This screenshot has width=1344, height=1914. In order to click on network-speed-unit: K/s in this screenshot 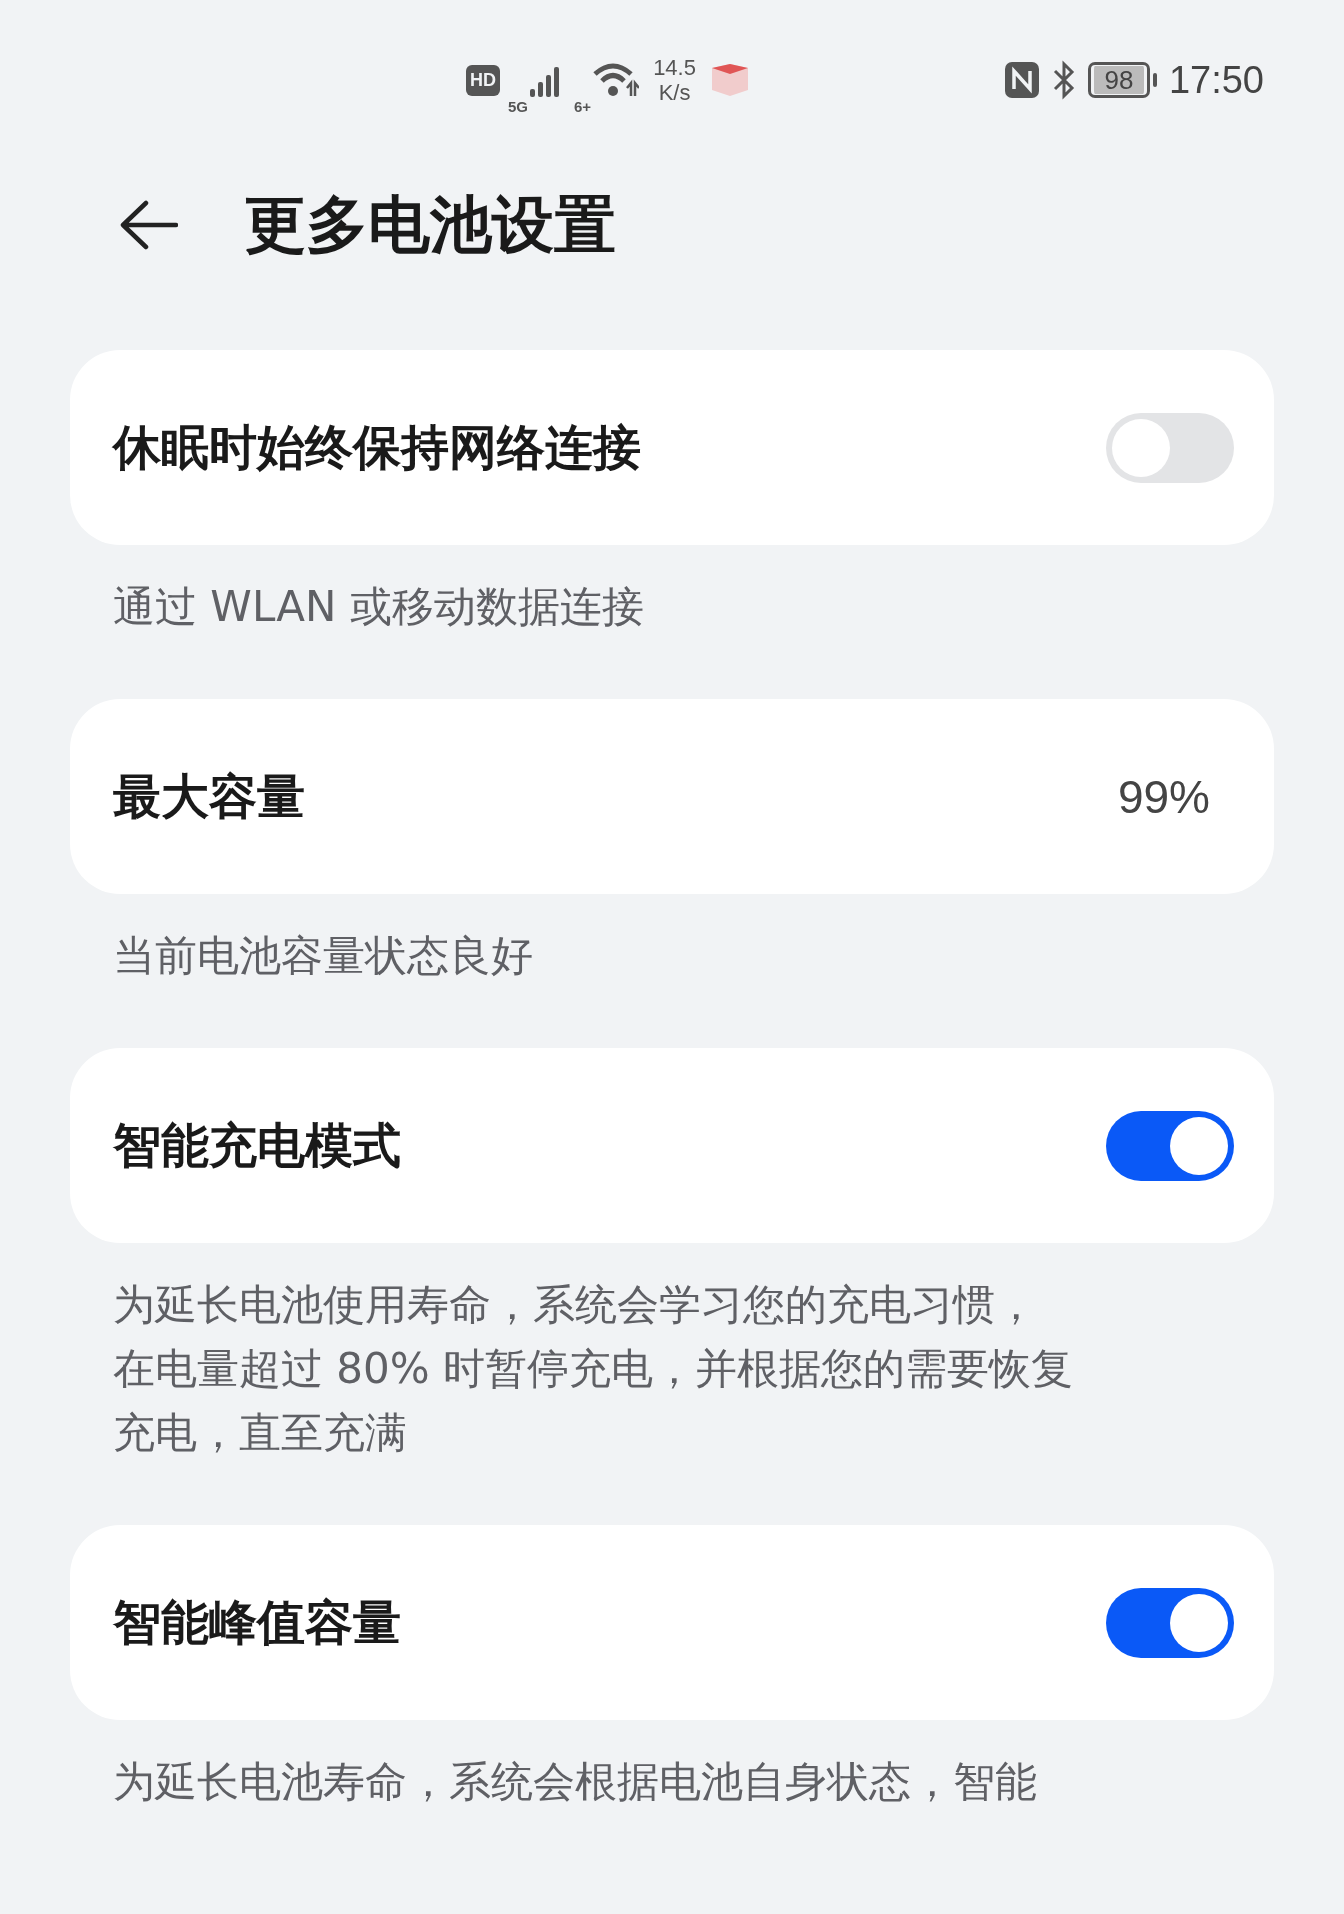, I will do `click(674, 93)`.